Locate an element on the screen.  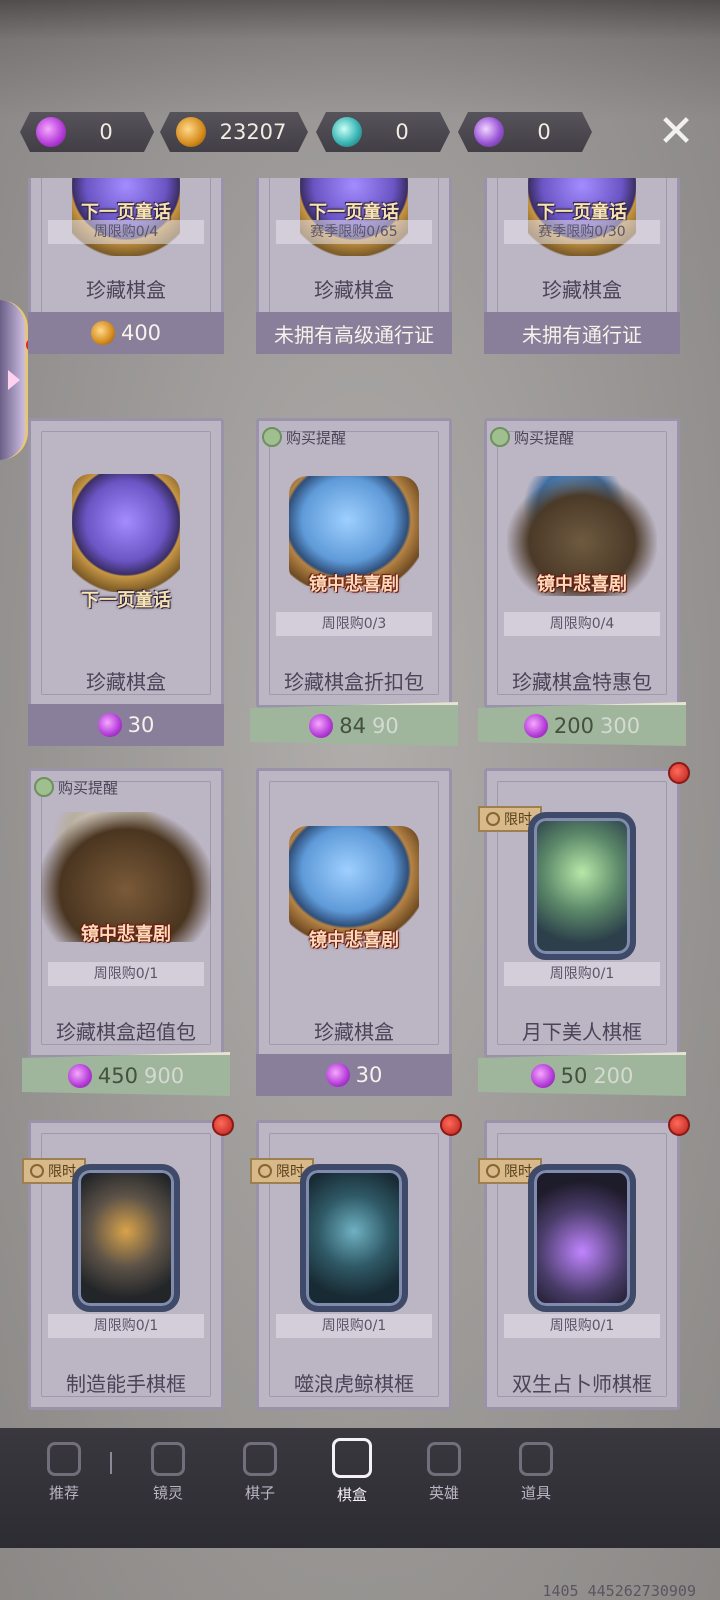
price-button: 400 is located at coordinates (126, 333).